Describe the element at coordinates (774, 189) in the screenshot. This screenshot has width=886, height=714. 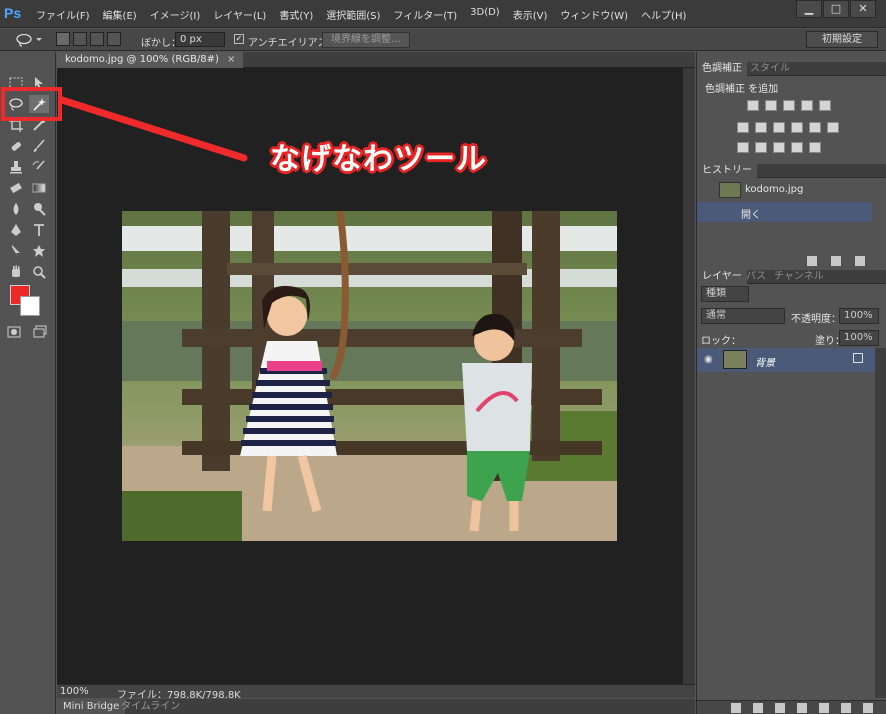
I see `snapshot-name: kodomo.jpg` at that location.